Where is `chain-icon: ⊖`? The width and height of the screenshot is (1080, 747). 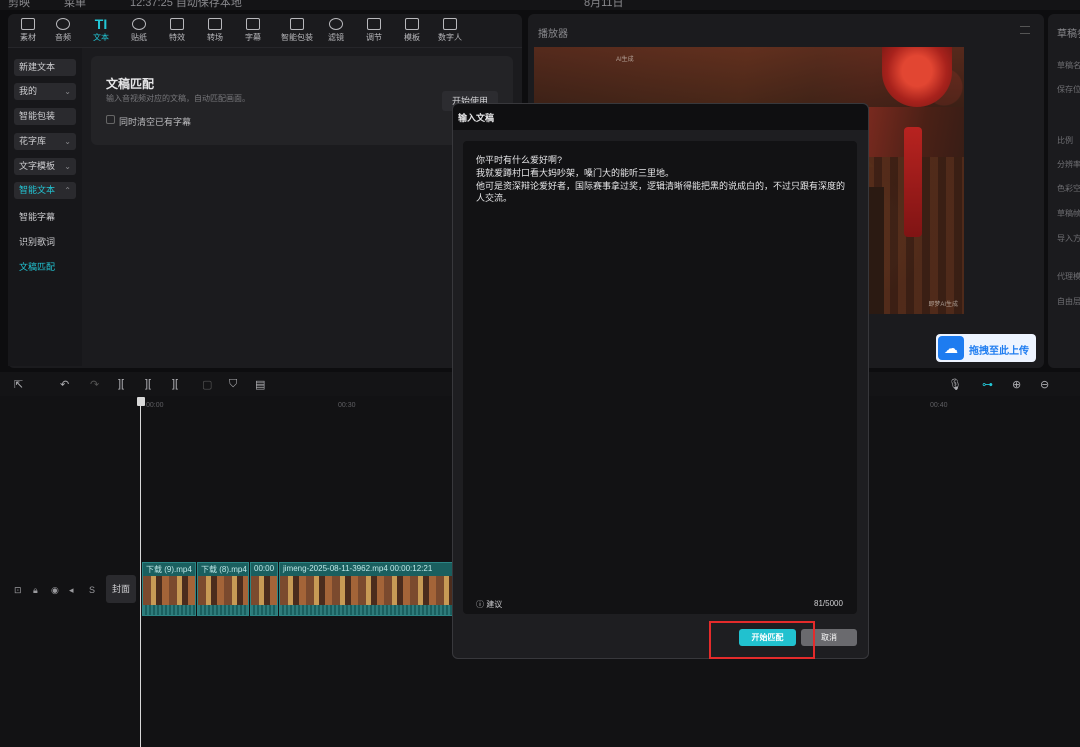
chain-icon: ⊖ is located at coordinates (1044, 384).